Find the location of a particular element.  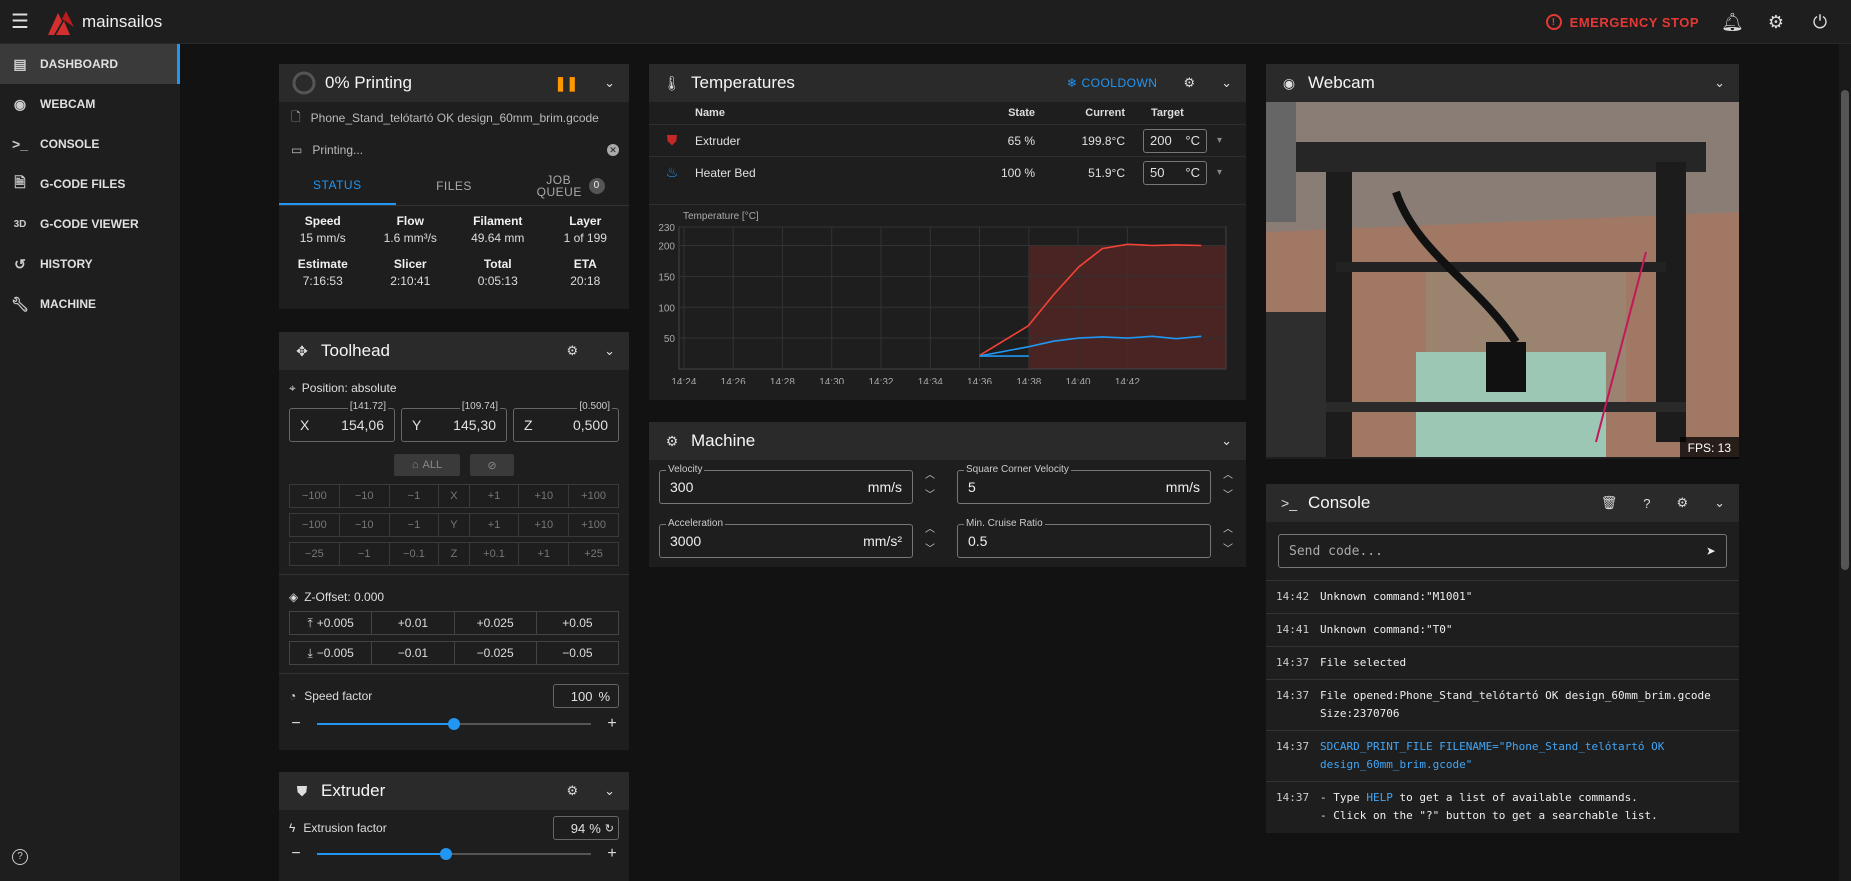

tab-status: STATUS is located at coordinates (337, 185).